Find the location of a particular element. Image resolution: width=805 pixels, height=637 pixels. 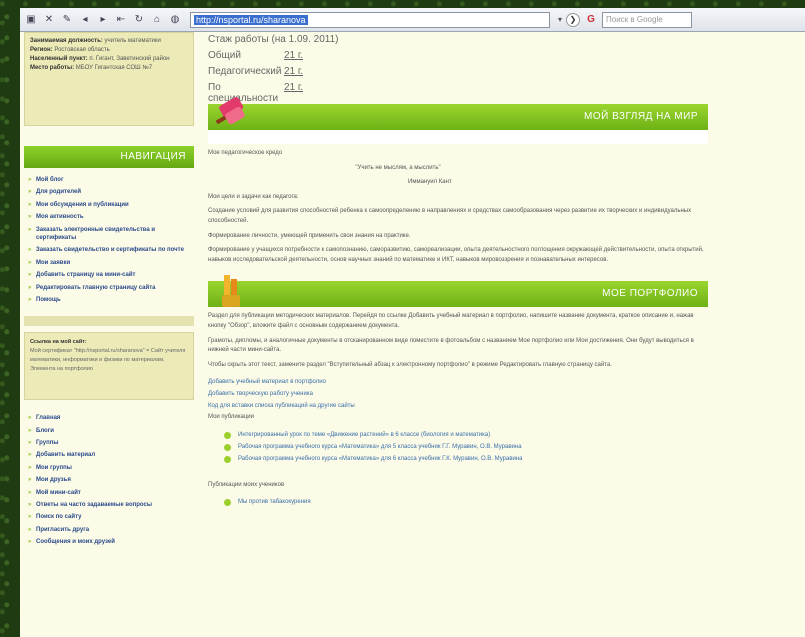

info-value: МБОУ Гигантская СОШ №7 is located at coordinates (114, 68).